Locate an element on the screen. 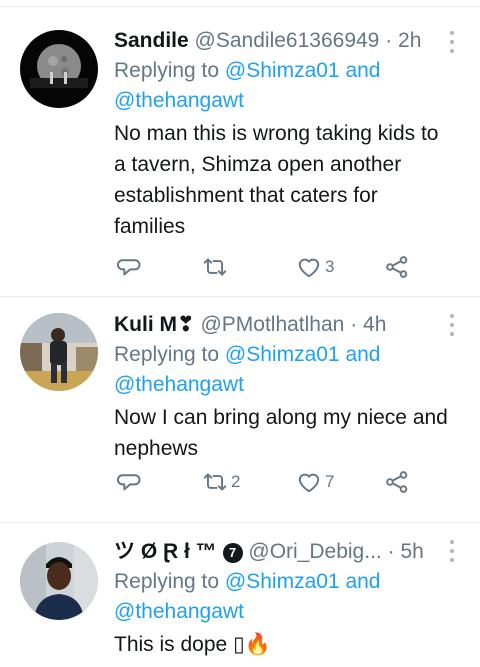  fire-emoji-icon: 🔥 is located at coordinates (257, 644).